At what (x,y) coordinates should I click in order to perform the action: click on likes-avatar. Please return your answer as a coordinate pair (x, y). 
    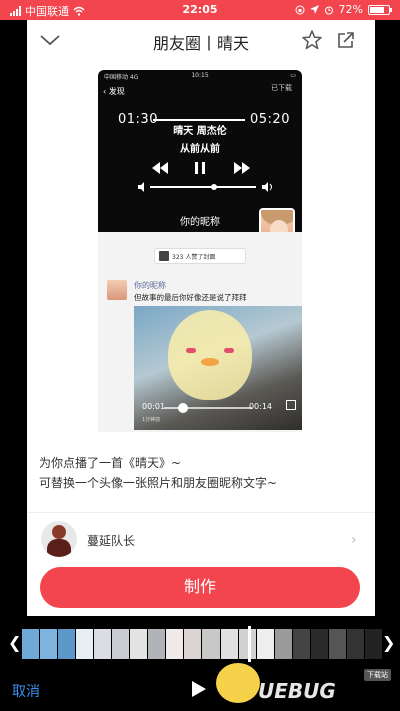
    Looking at the image, I should click on (164, 256).